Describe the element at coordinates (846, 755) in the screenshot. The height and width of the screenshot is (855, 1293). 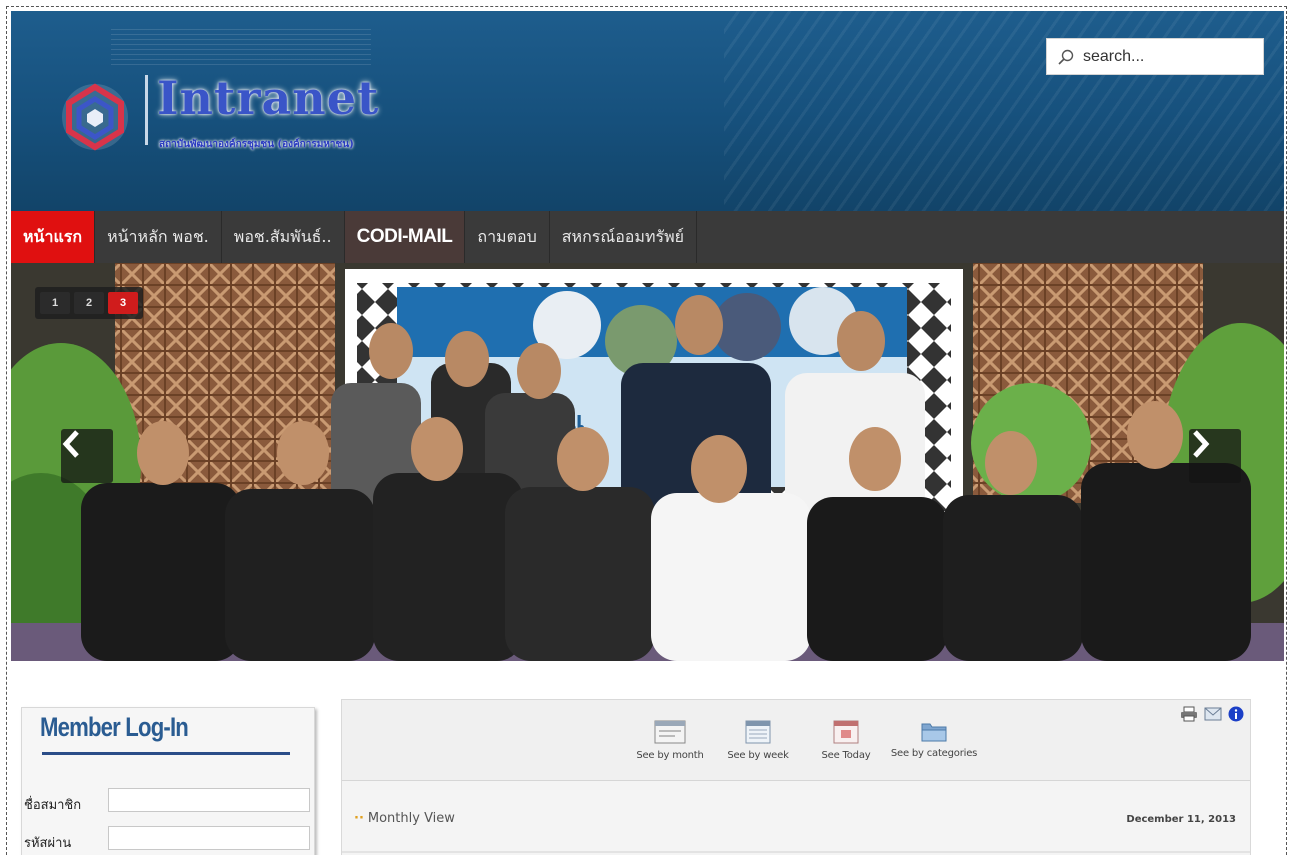
I see `see-today-label: See Today` at that location.